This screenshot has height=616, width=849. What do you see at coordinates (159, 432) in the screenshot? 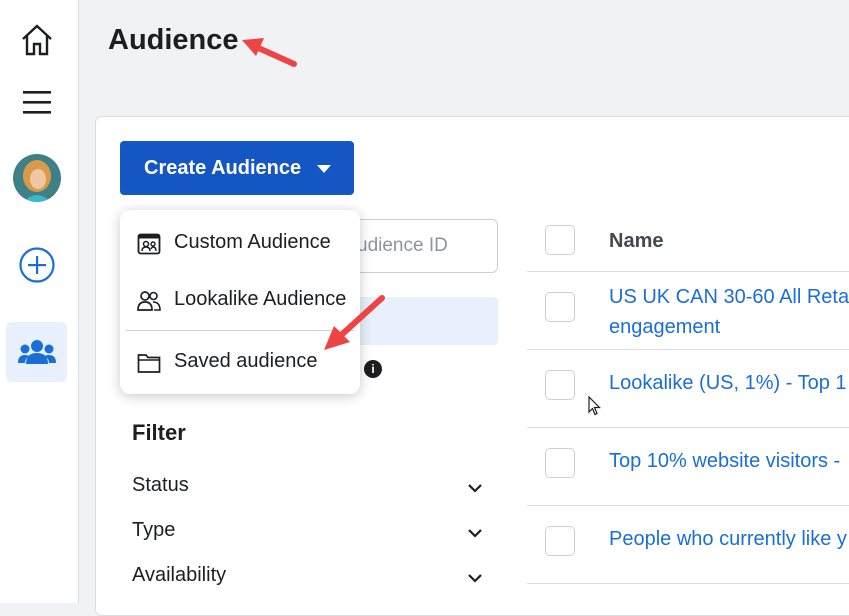
I see `filter-title: Filter` at bounding box center [159, 432].